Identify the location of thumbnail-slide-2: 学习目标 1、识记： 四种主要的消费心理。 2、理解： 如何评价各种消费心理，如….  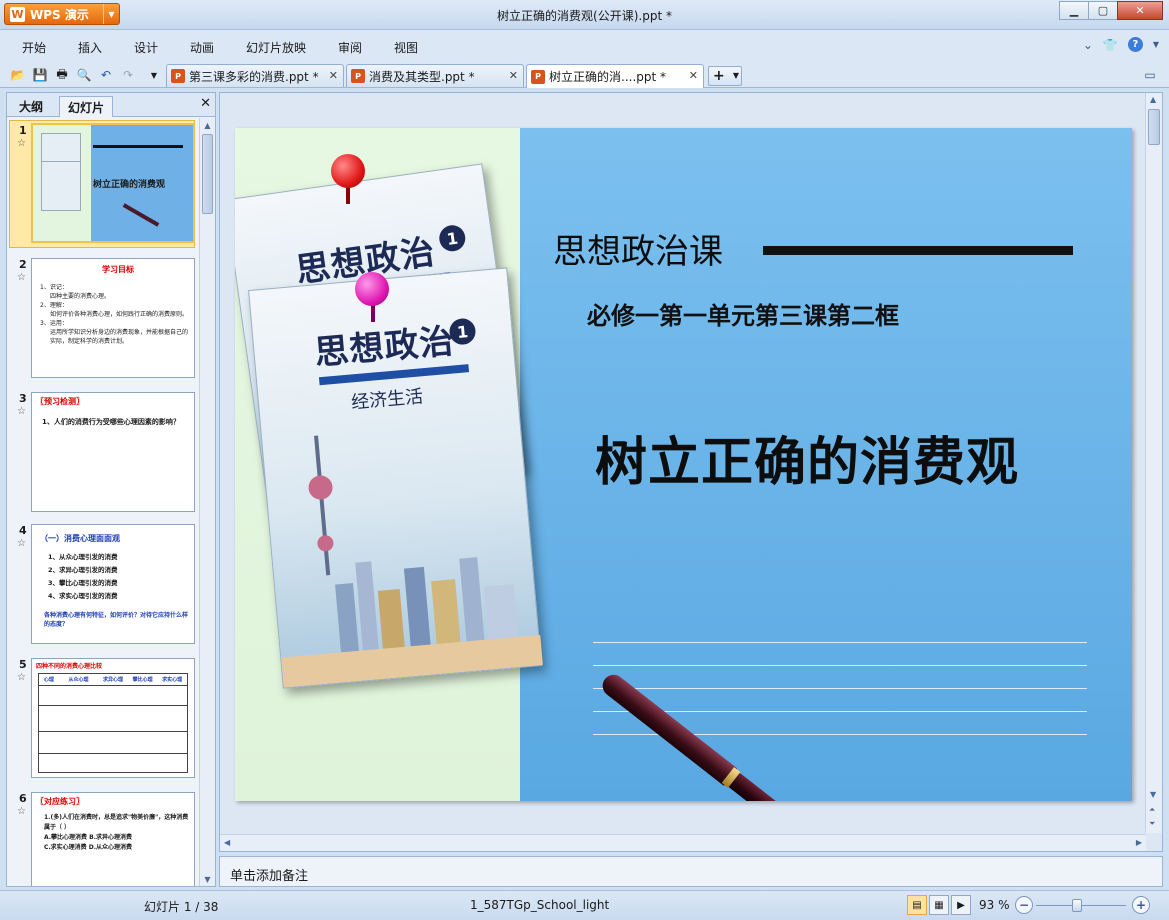
(113, 318).